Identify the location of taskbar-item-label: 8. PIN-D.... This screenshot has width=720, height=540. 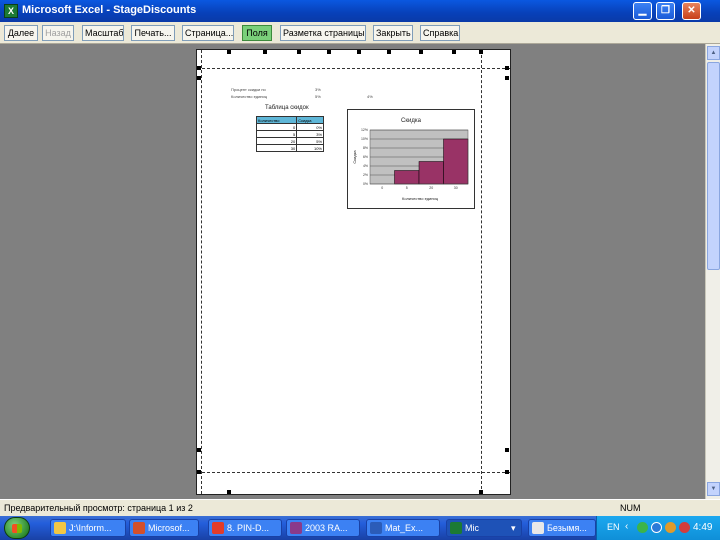
(248, 528).